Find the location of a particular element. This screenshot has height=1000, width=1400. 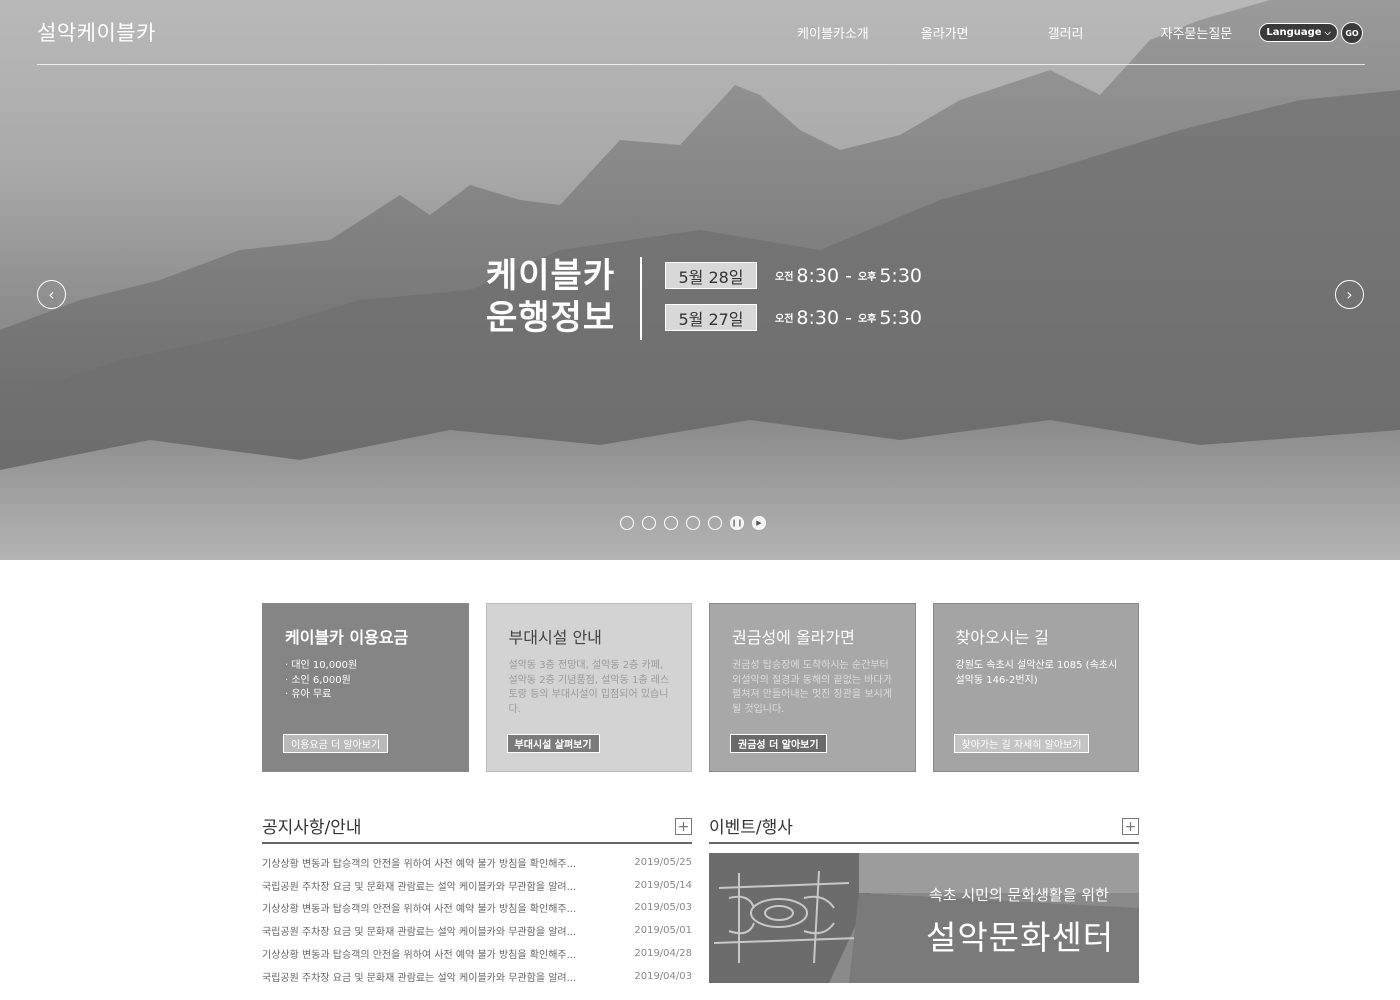

chevron-down-icon: ⌵ is located at coordinates (1327, 32).